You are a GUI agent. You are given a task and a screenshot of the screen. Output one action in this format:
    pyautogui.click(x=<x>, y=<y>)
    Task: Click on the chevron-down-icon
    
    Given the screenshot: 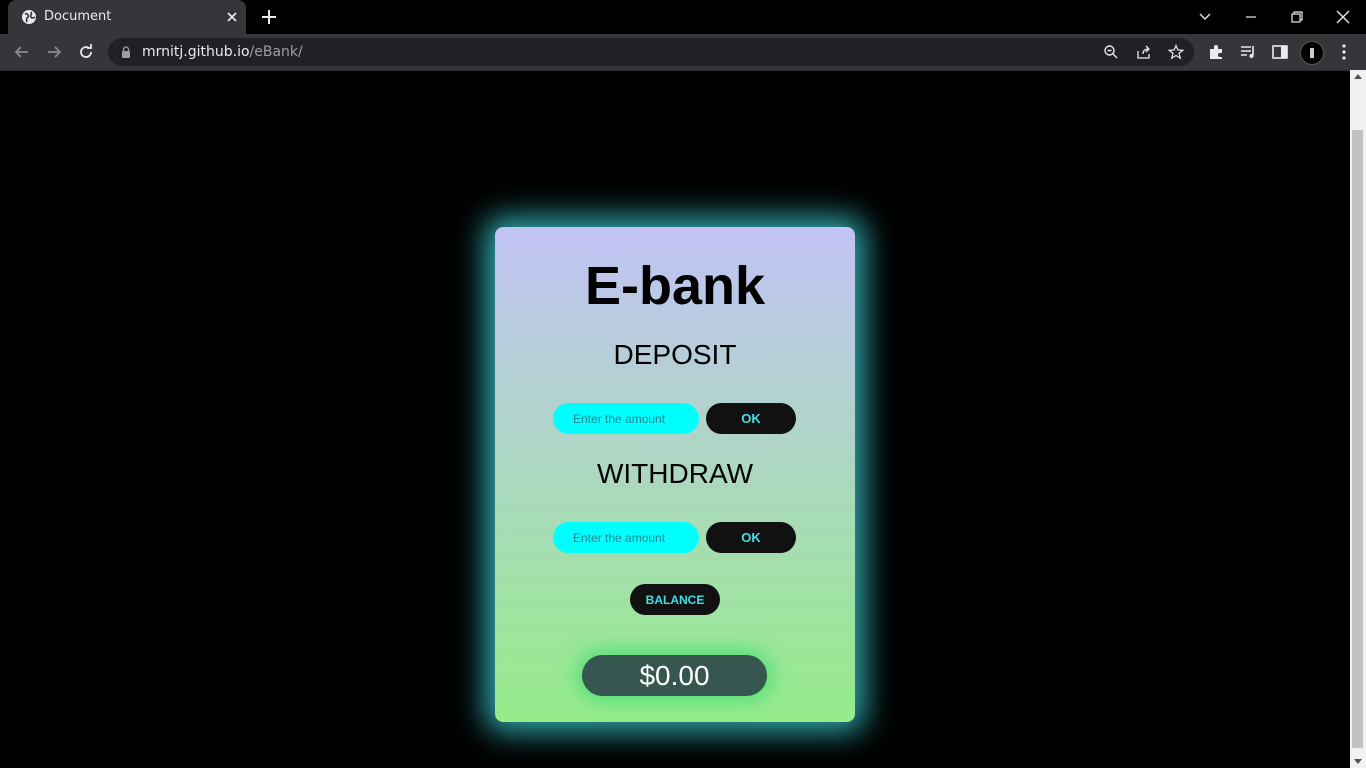 What is the action you would take?
    pyautogui.click(x=1205, y=16)
    